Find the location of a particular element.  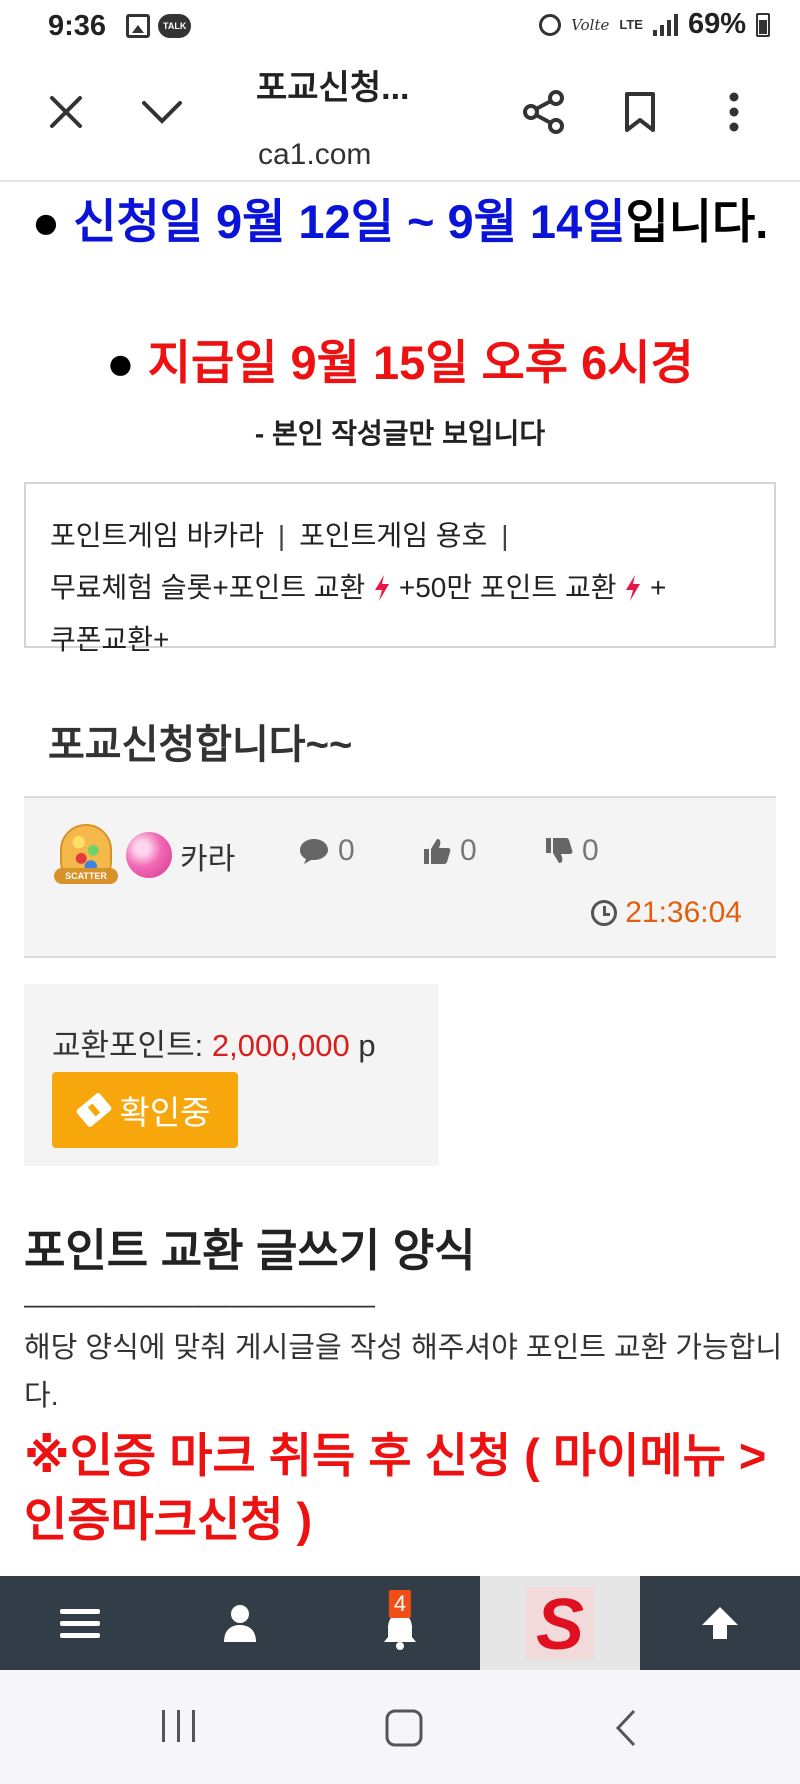

alarm-icon is located at coordinates (550, 24).